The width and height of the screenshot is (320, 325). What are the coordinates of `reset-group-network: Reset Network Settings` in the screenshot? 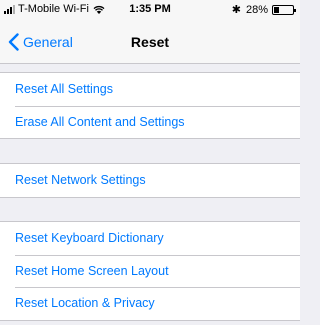 It's located at (150, 180).